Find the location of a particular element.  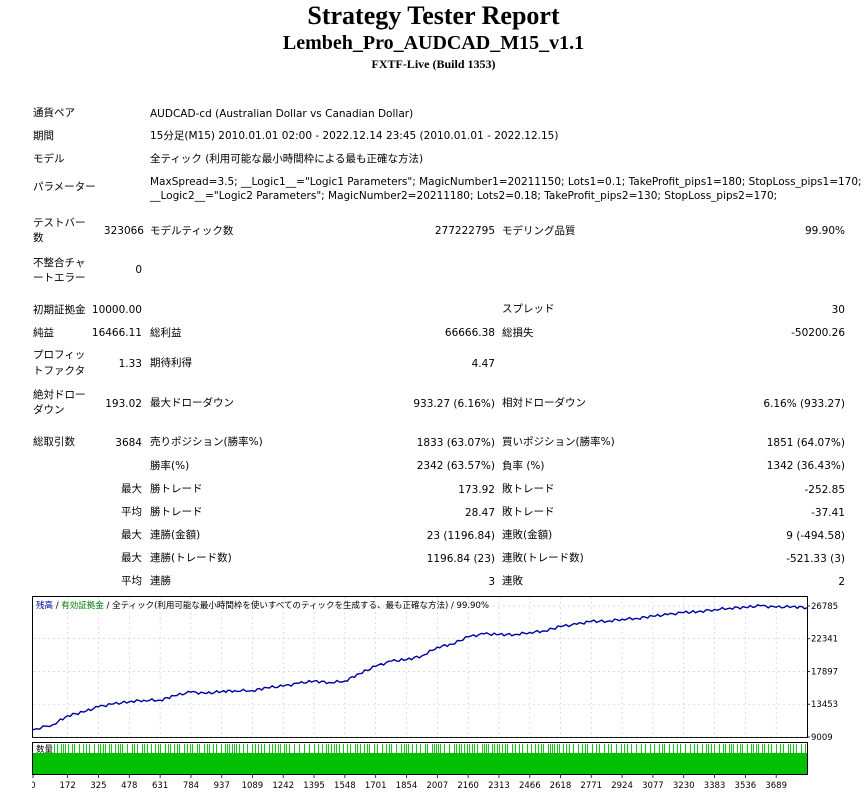

avg-loss-value: -37.41 is located at coordinates (828, 513).